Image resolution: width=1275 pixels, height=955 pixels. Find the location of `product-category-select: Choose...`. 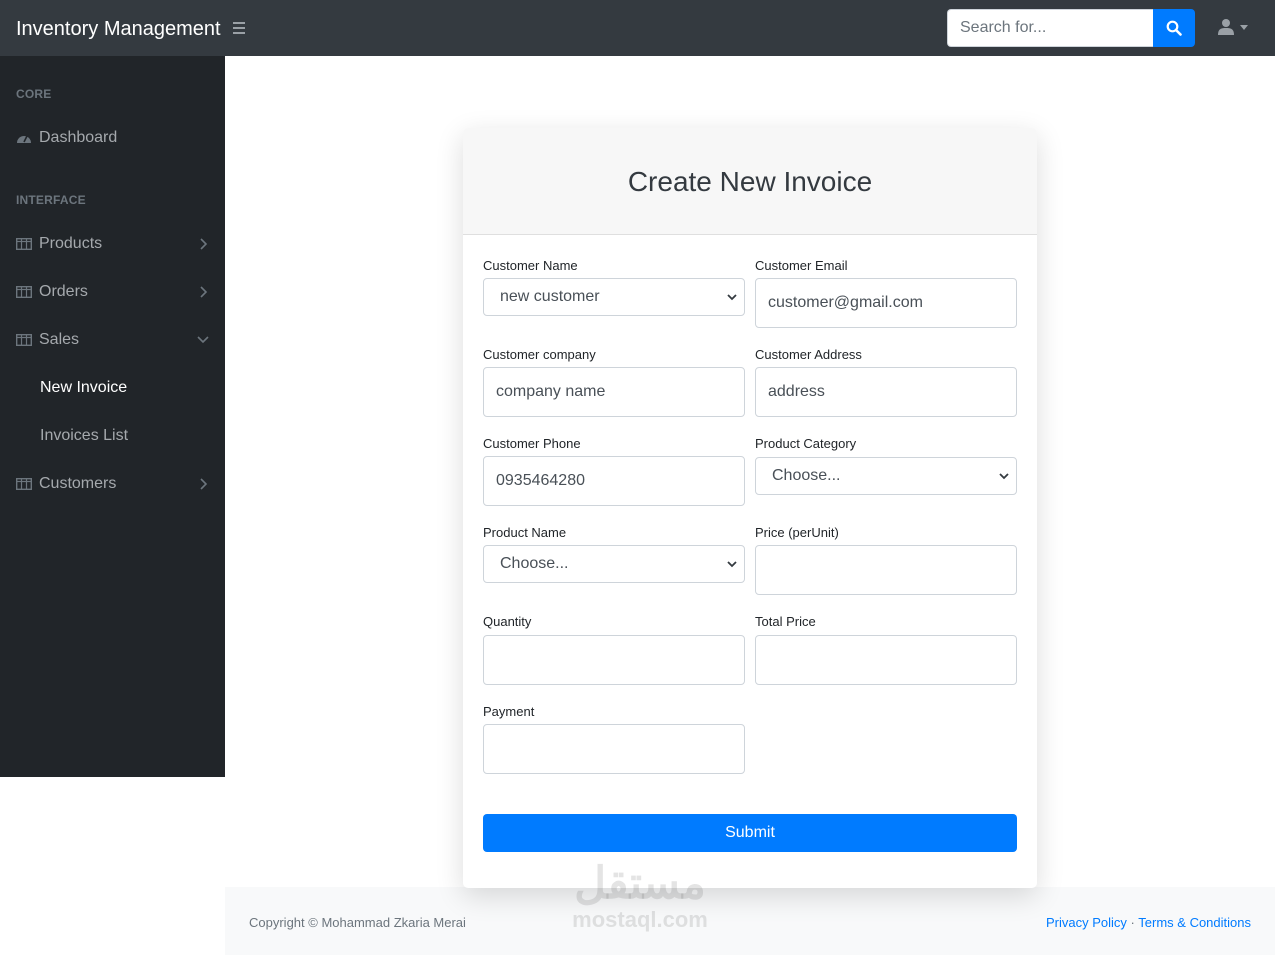

product-category-select: Choose... is located at coordinates (886, 476).